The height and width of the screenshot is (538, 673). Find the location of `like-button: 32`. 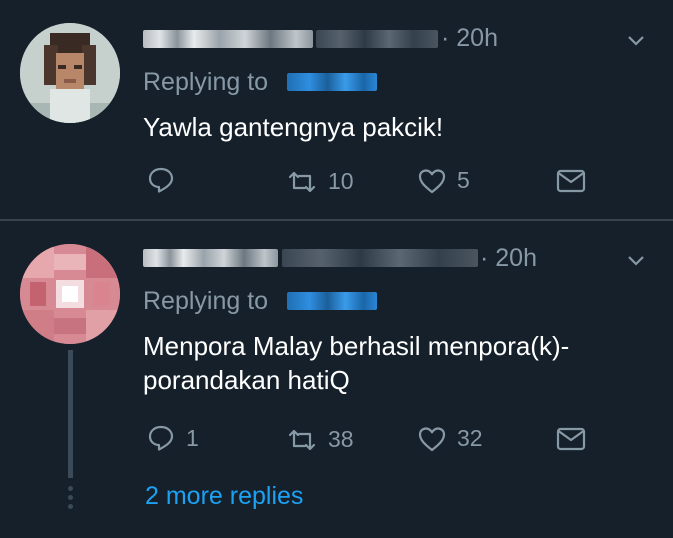

like-button: 32 is located at coordinates (450, 438).